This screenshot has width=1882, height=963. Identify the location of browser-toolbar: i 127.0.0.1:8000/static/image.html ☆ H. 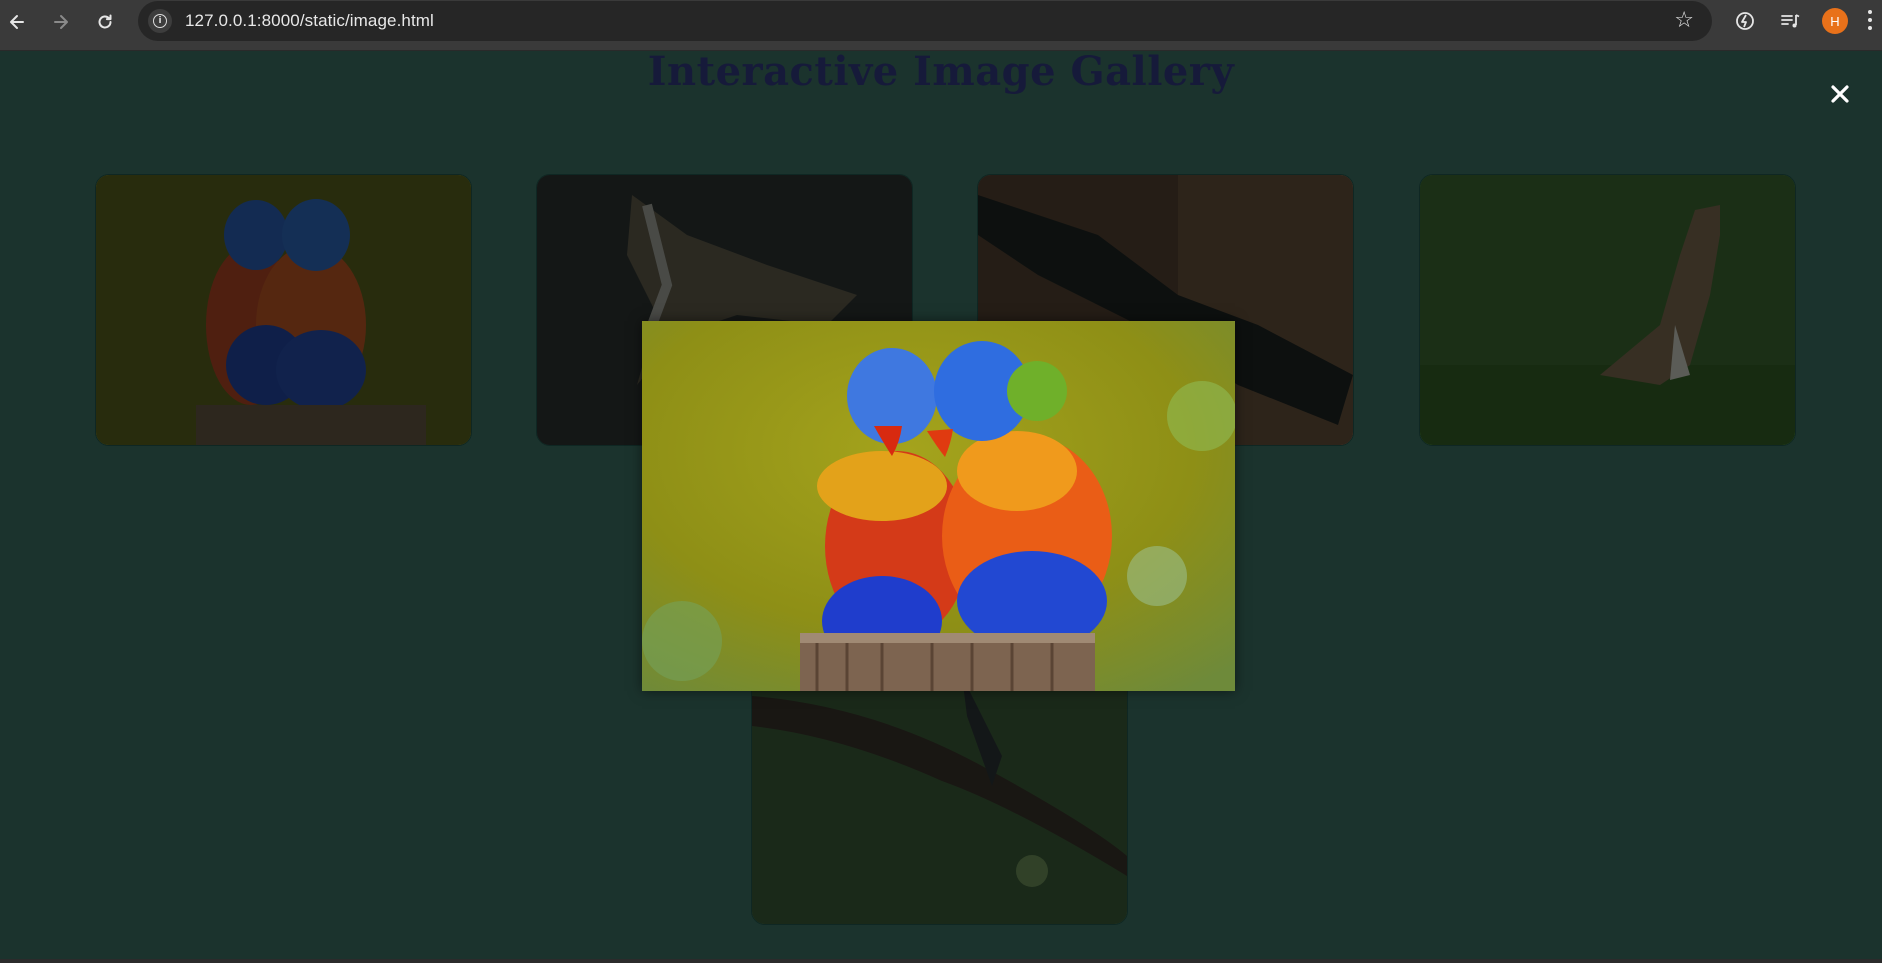
(941, 25).